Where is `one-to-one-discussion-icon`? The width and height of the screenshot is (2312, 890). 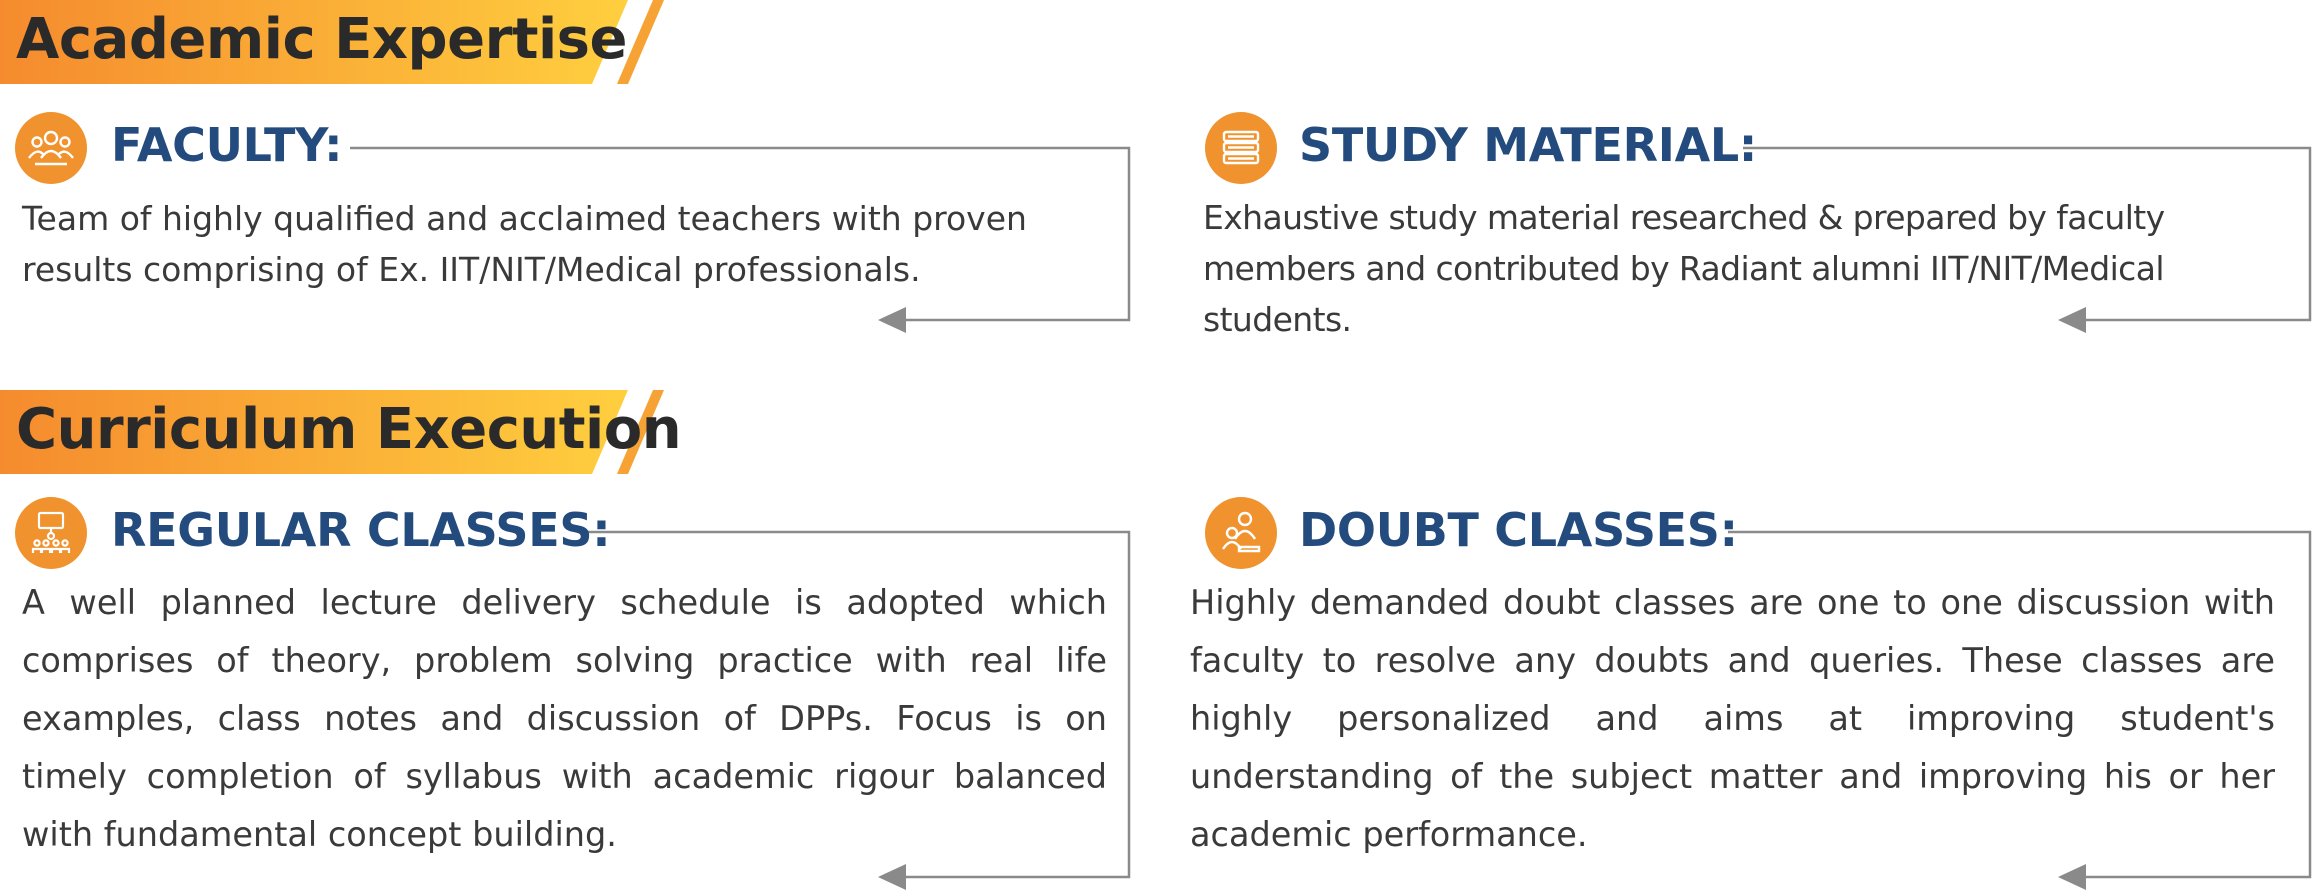
one-to-one-discussion-icon is located at coordinates (1241, 533).